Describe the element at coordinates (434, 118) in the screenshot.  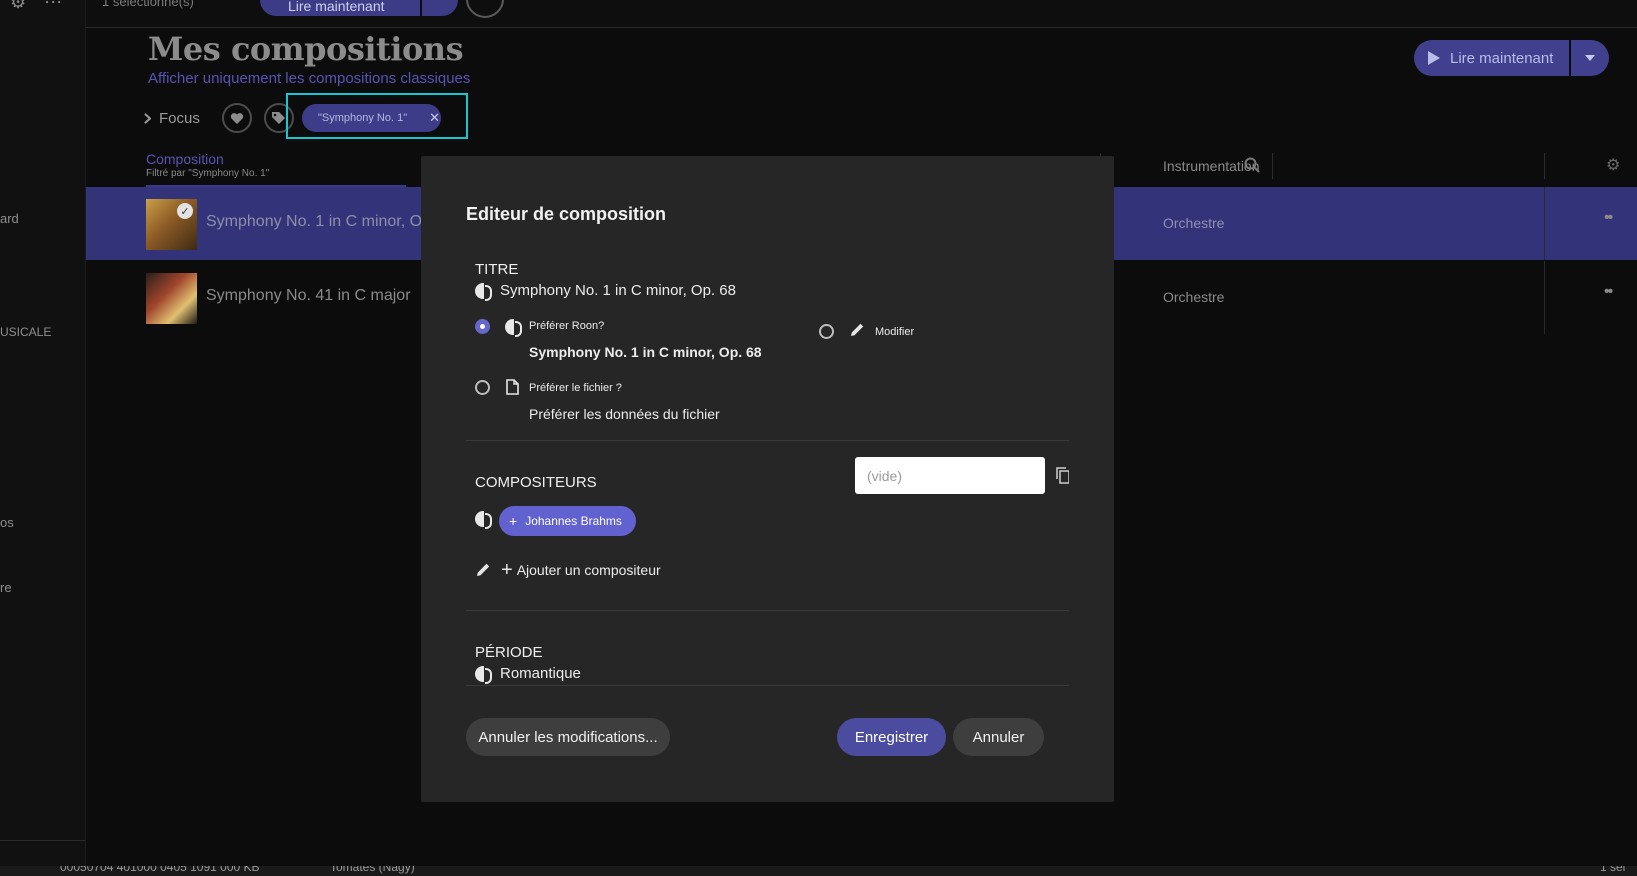
I see `close-icon: ✕` at that location.